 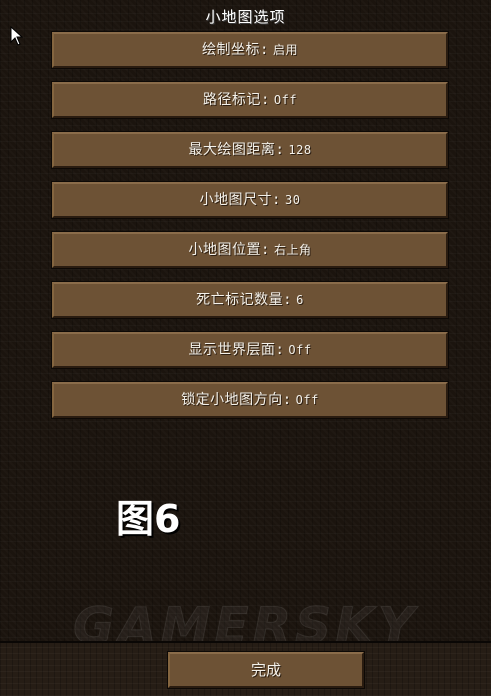 I want to click on screen-title: 小地图选项, so click(x=245, y=17).